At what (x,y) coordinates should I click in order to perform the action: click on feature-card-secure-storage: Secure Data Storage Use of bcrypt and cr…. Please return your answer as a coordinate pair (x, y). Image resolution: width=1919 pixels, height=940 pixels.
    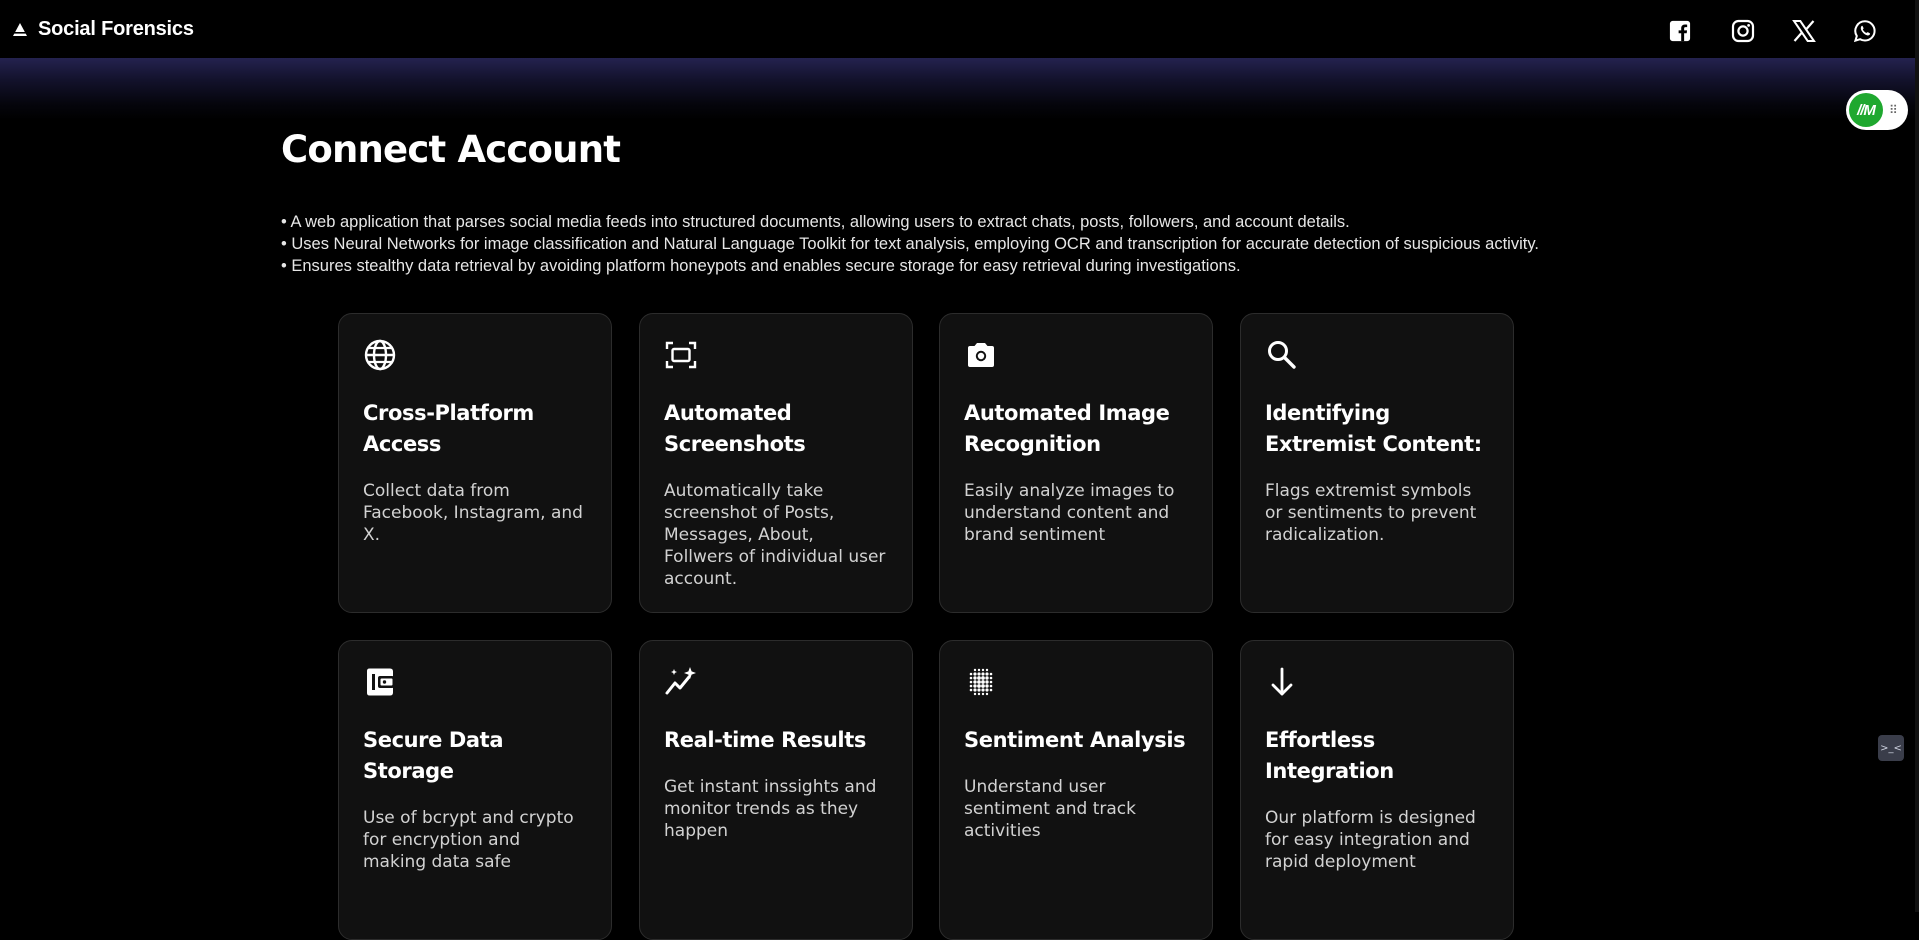
    Looking at the image, I should click on (475, 790).